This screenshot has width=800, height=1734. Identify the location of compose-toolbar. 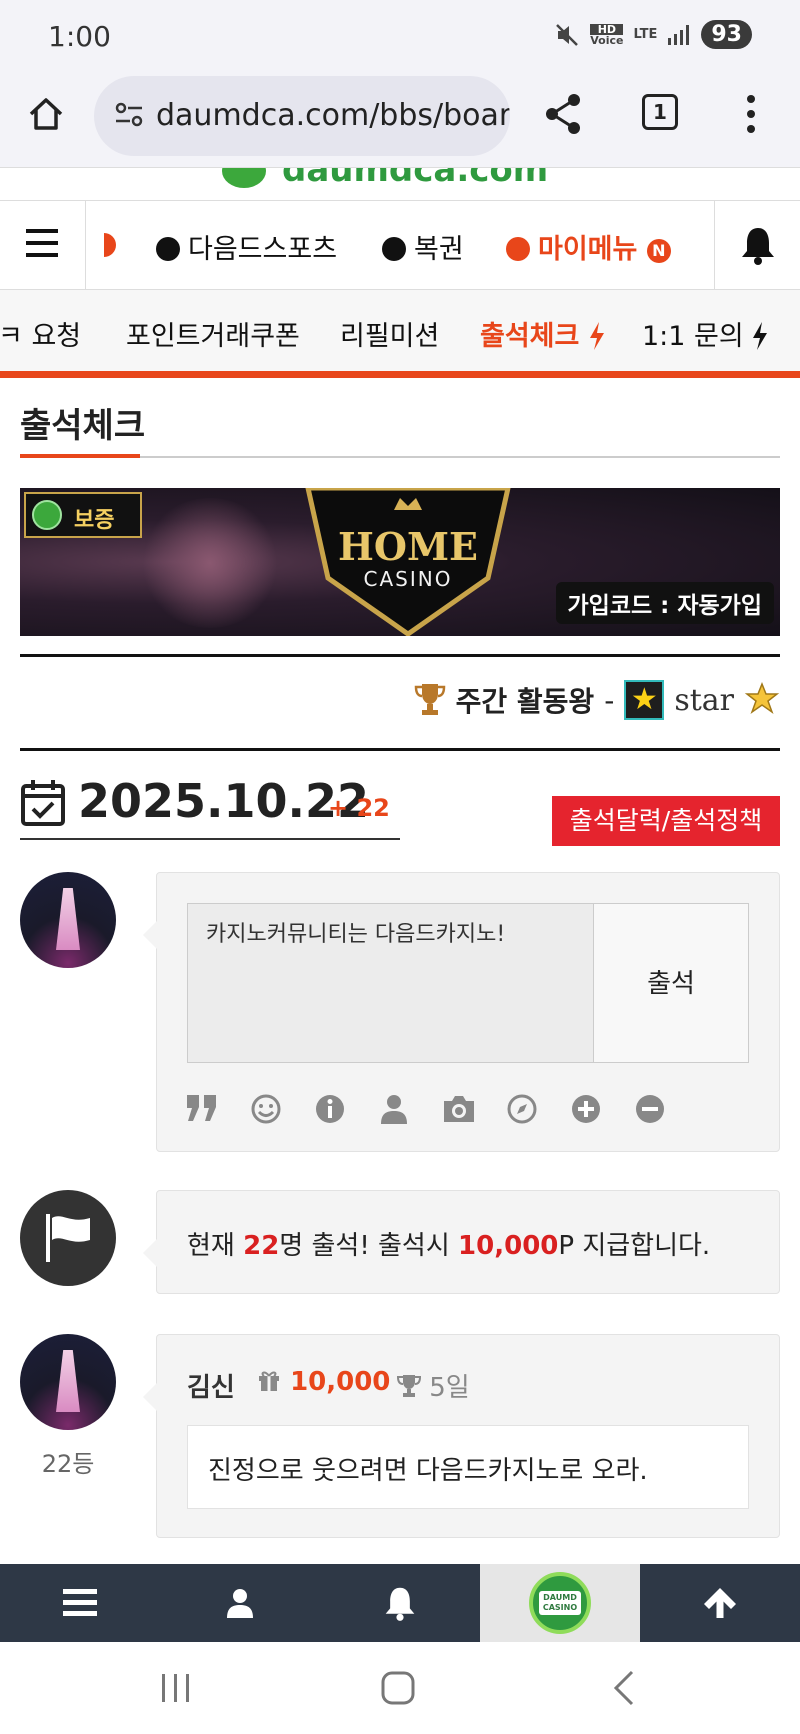
(426, 1110).